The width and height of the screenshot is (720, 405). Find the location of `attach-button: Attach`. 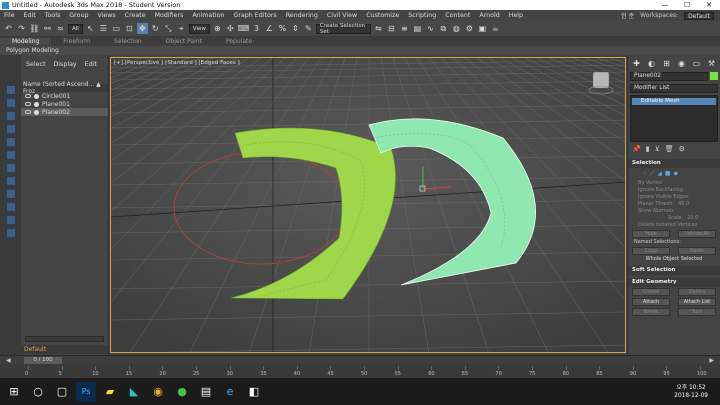

attach-button: Attach is located at coordinates (651, 302).